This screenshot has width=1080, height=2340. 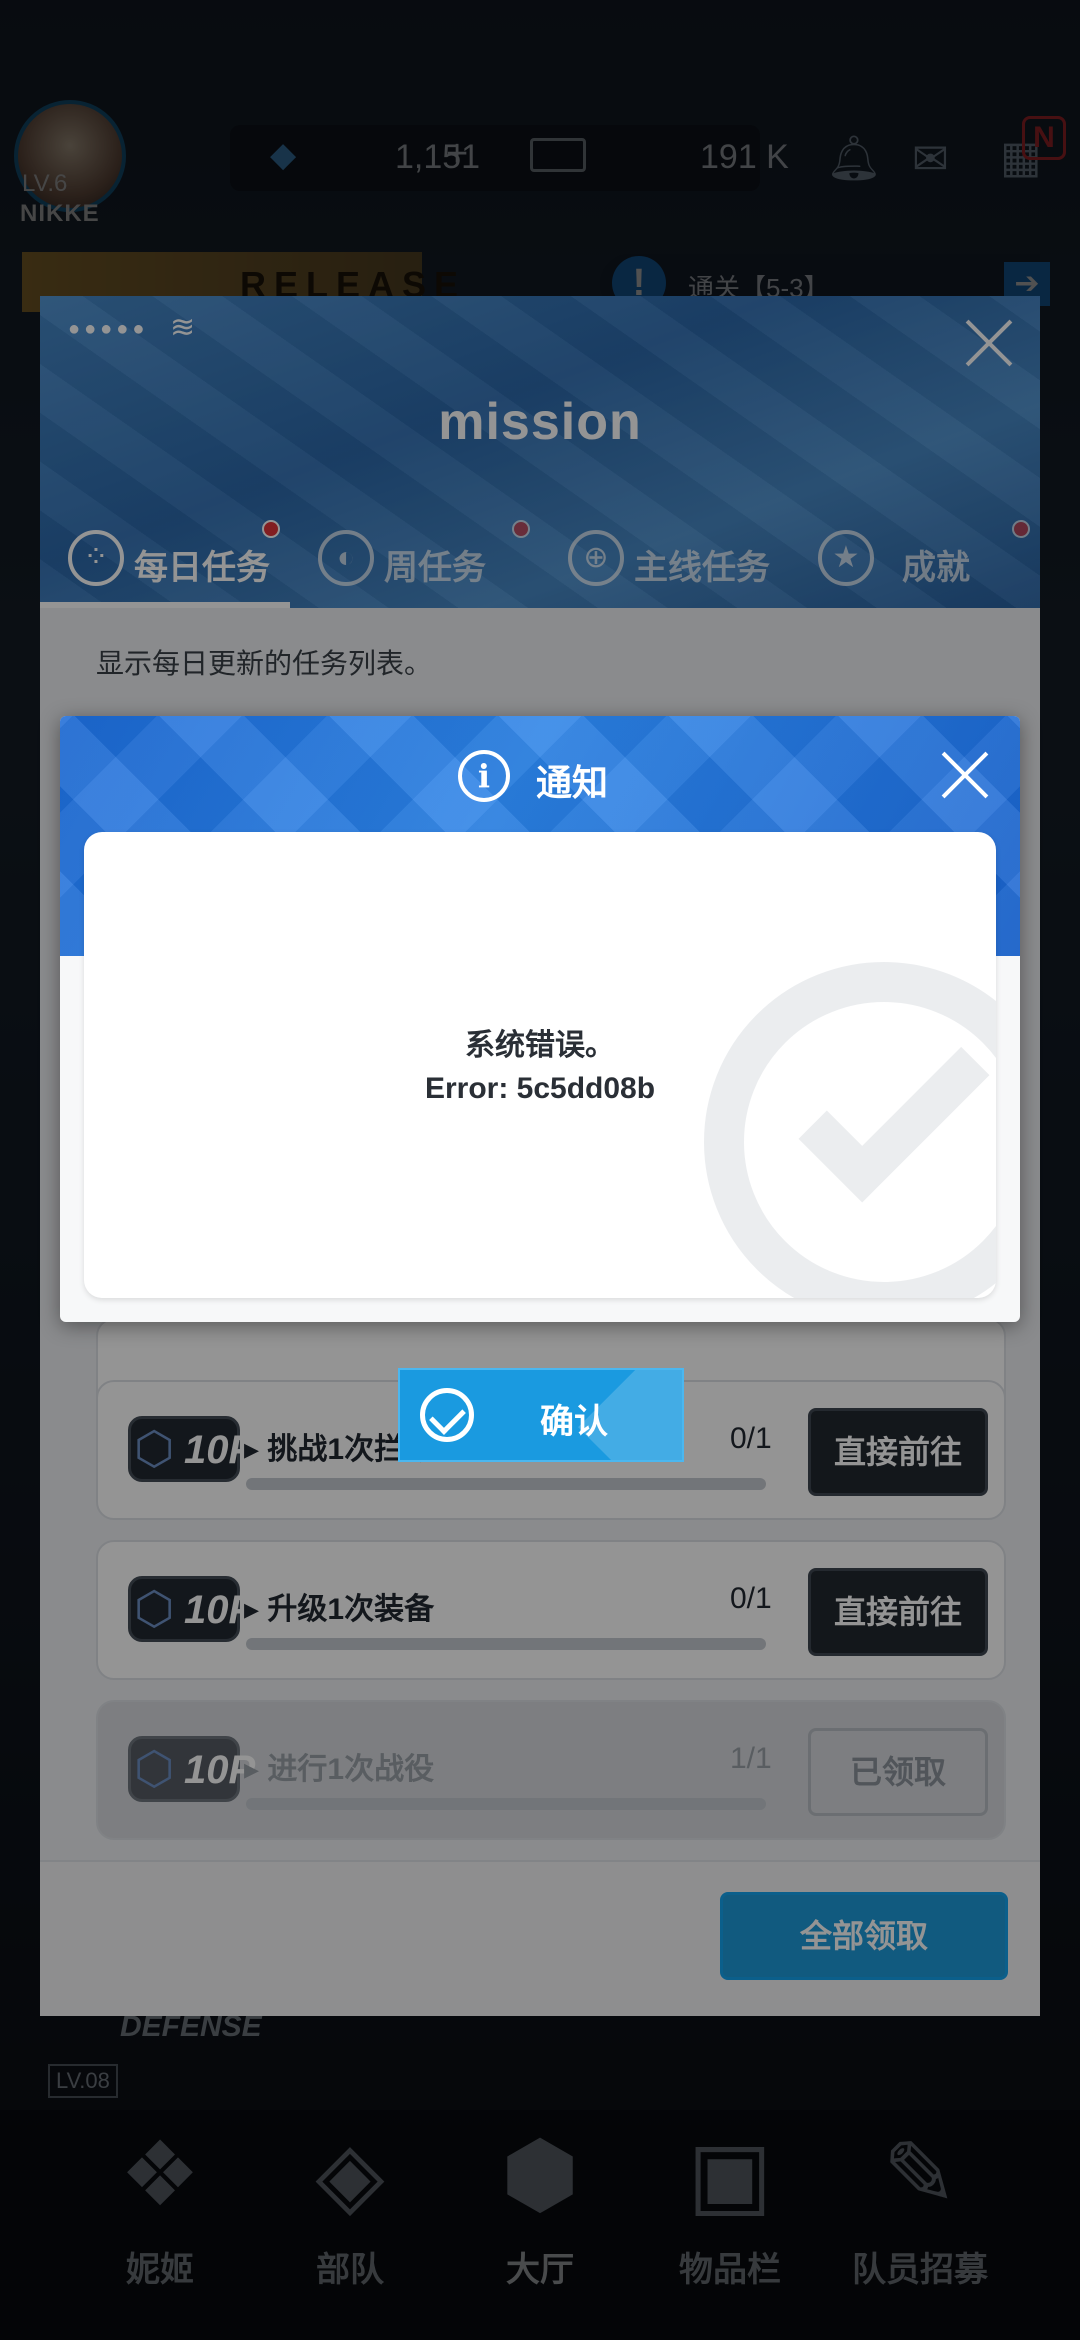 What do you see at coordinates (540, 1088) in the screenshot?
I see `error-code: Error: 5c5dd08b` at bounding box center [540, 1088].